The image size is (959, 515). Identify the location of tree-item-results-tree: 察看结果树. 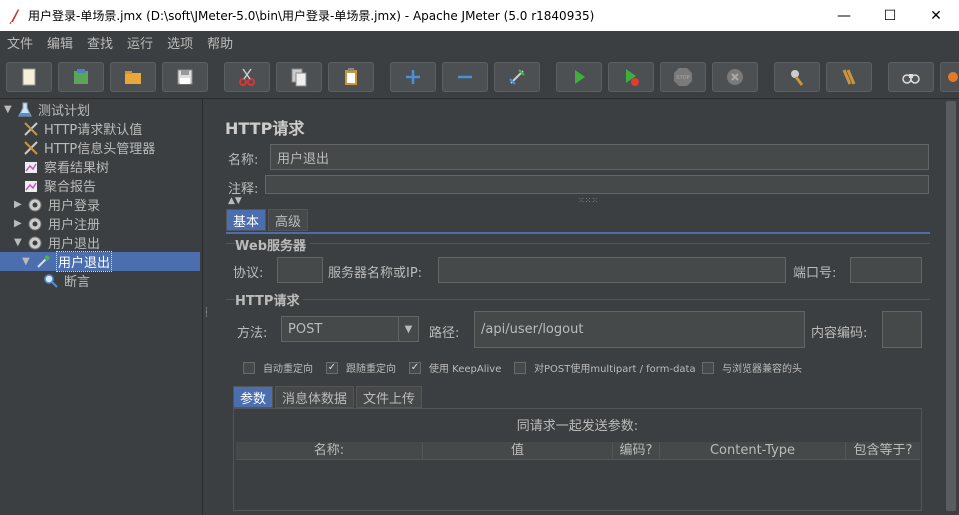
(65, 166).